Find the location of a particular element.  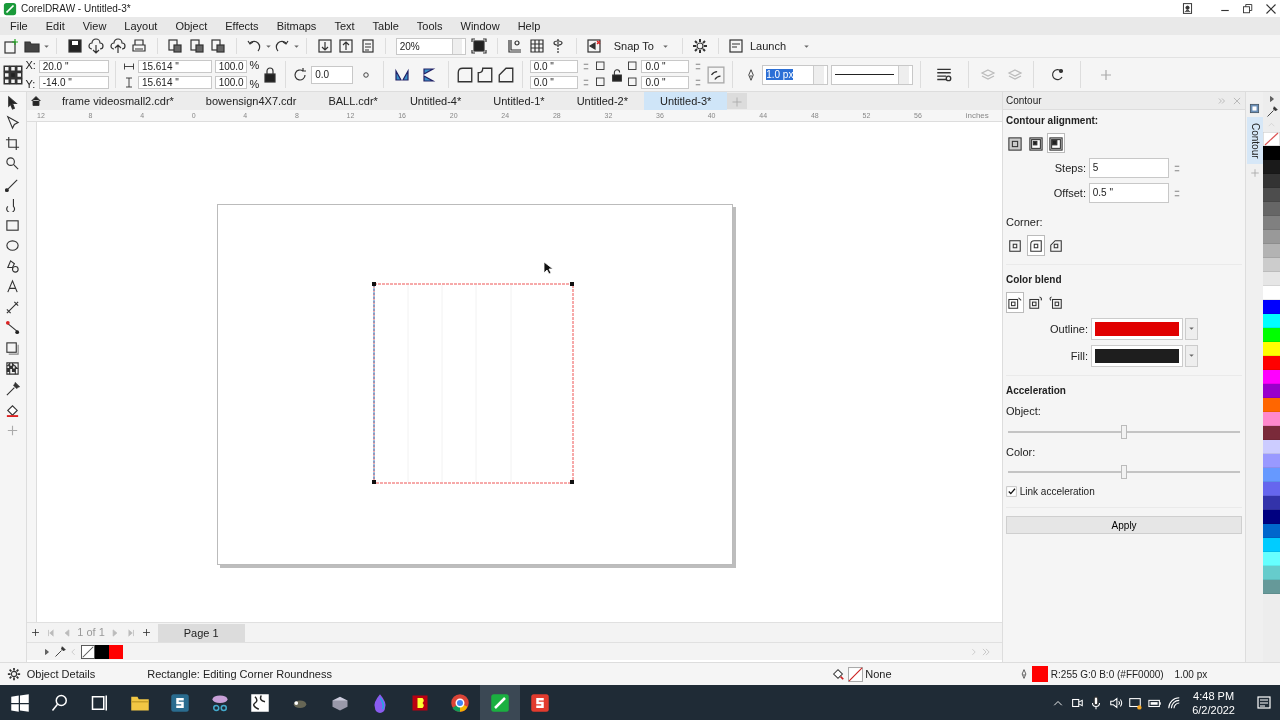

document-tab: Untitled-2* is located at coordinates (602, 101).